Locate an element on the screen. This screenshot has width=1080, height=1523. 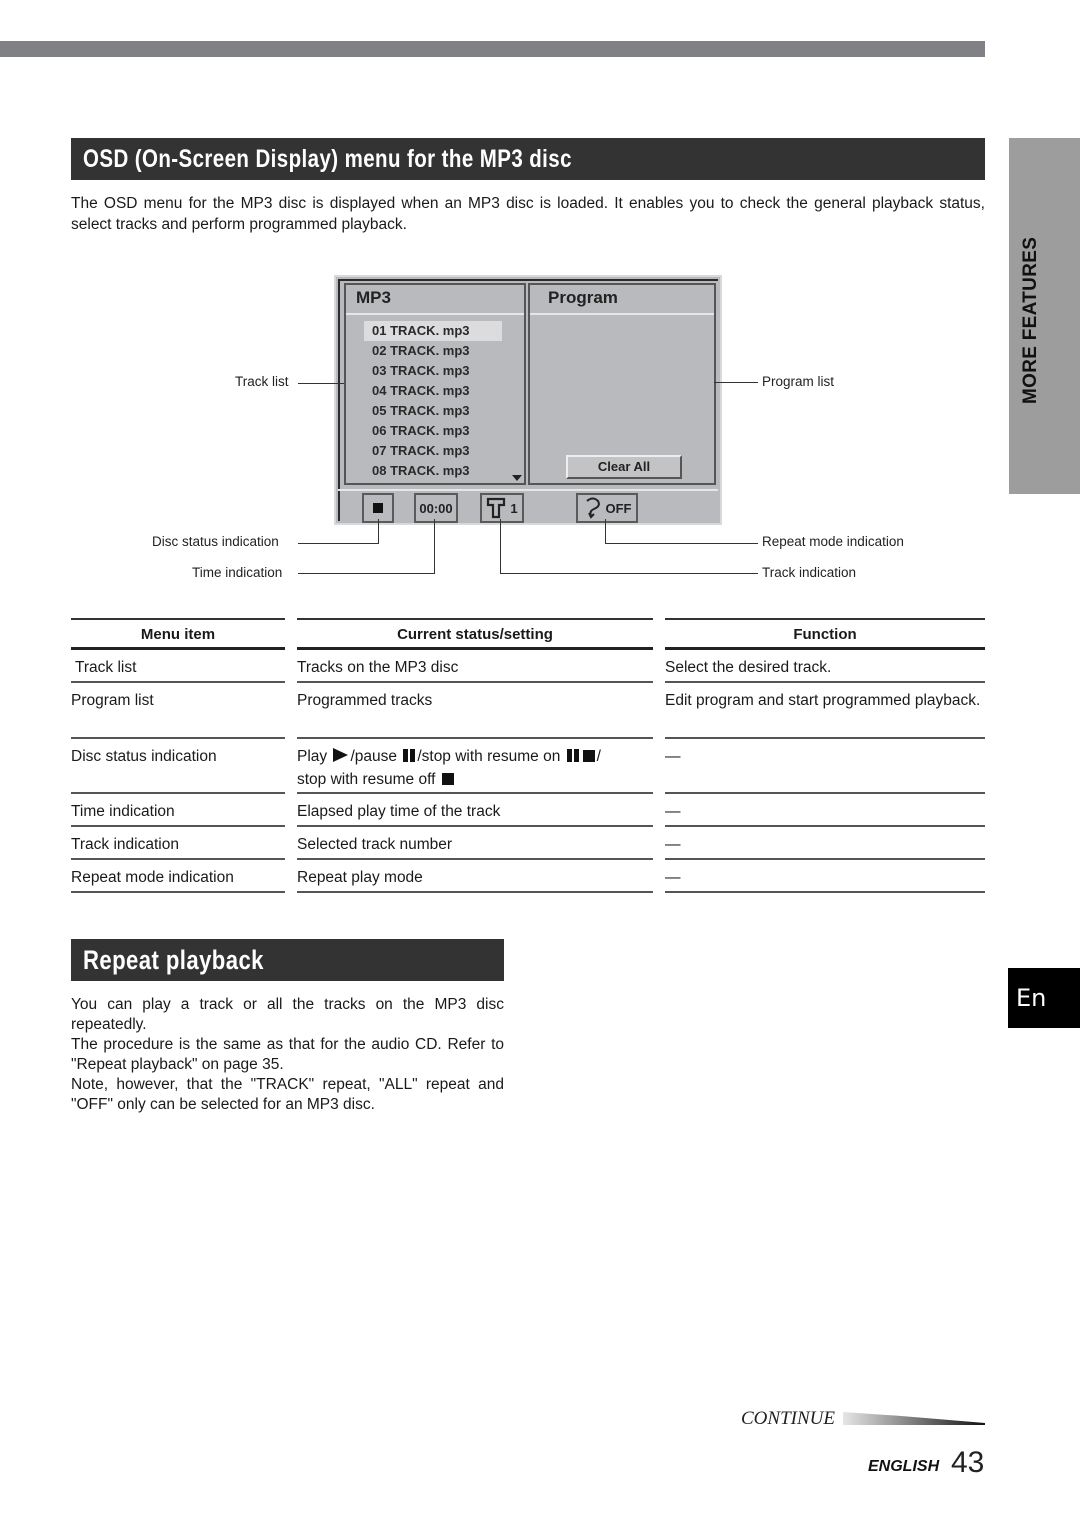
table-cell: Selected track number is located at coordinates (475, 843).